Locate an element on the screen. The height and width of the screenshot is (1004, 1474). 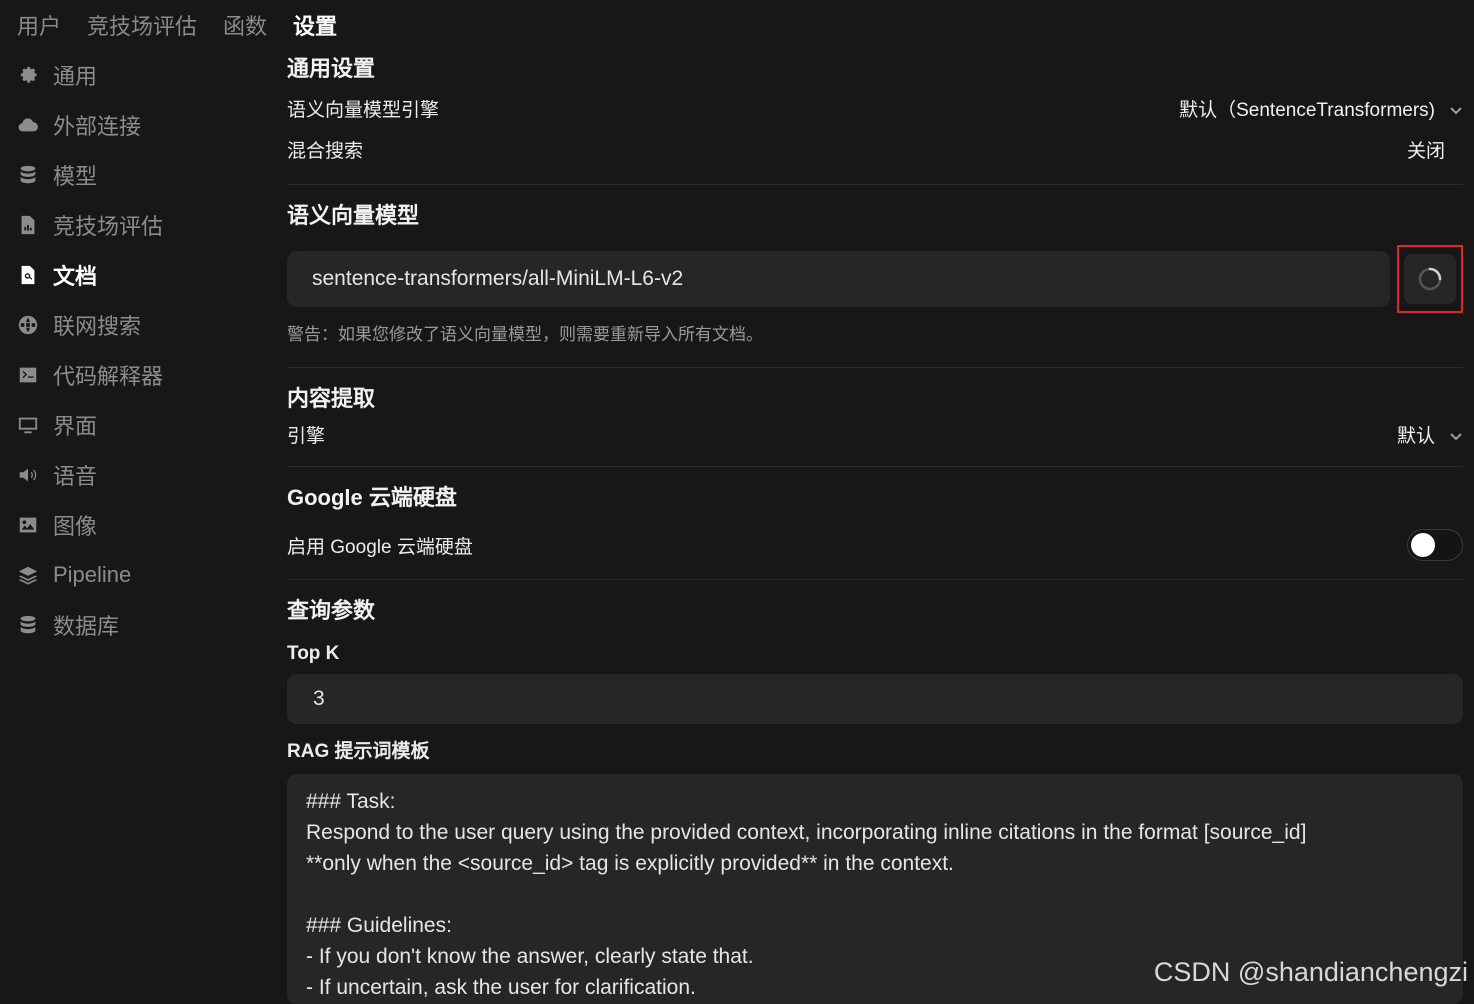
sidebar-item-connections: 外部连接 is located at coordinates (141, 125).